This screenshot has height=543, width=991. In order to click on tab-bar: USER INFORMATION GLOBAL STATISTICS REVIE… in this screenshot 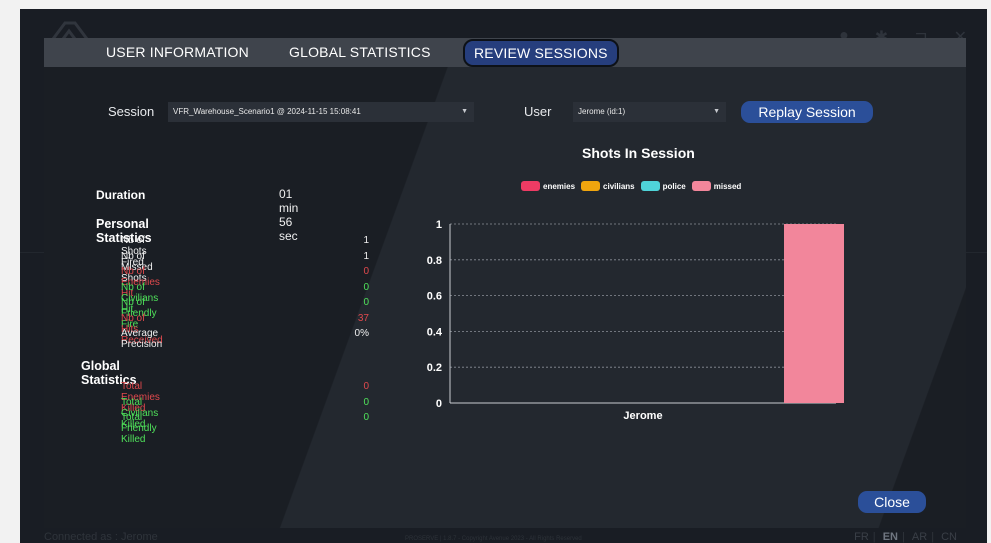, I will do `click(505, 52)`.